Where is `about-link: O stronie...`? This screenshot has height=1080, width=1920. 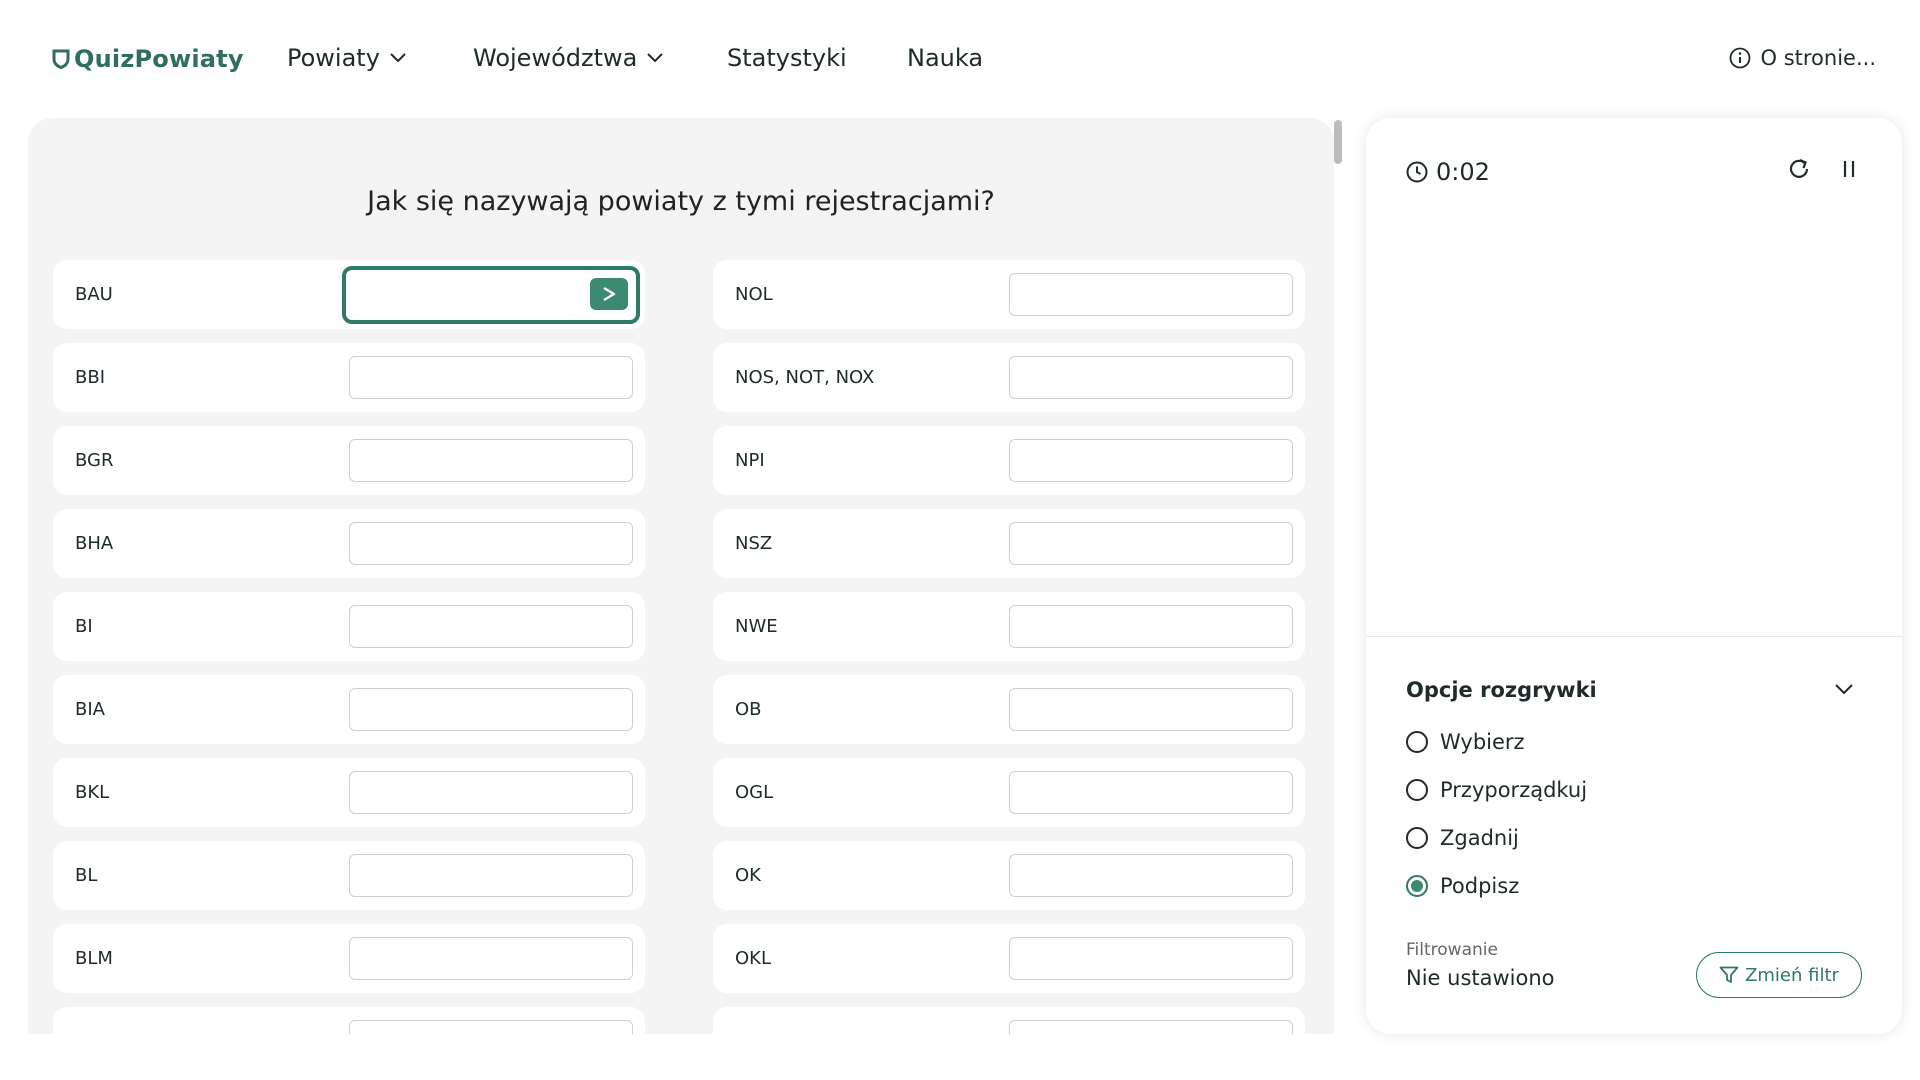 about-link: O stronie... is located at coordinates (1803, 58).